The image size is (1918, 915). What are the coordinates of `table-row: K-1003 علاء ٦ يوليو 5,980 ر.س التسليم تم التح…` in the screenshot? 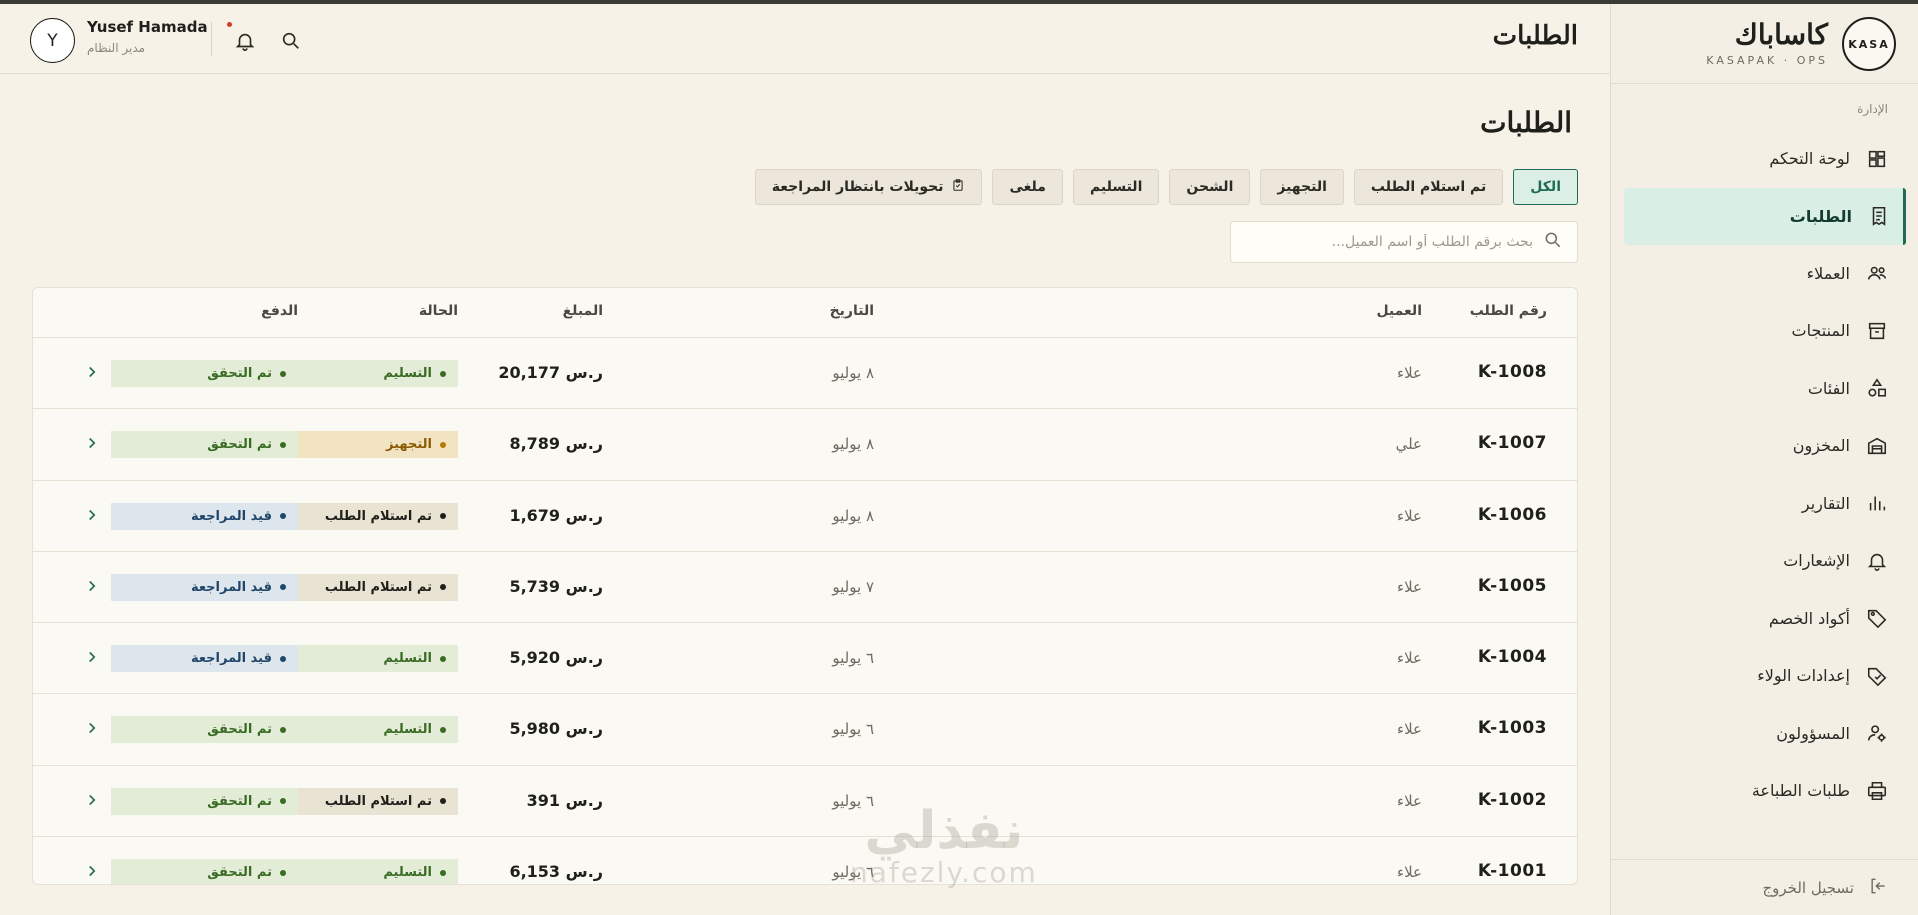 It's located at (805, 730).